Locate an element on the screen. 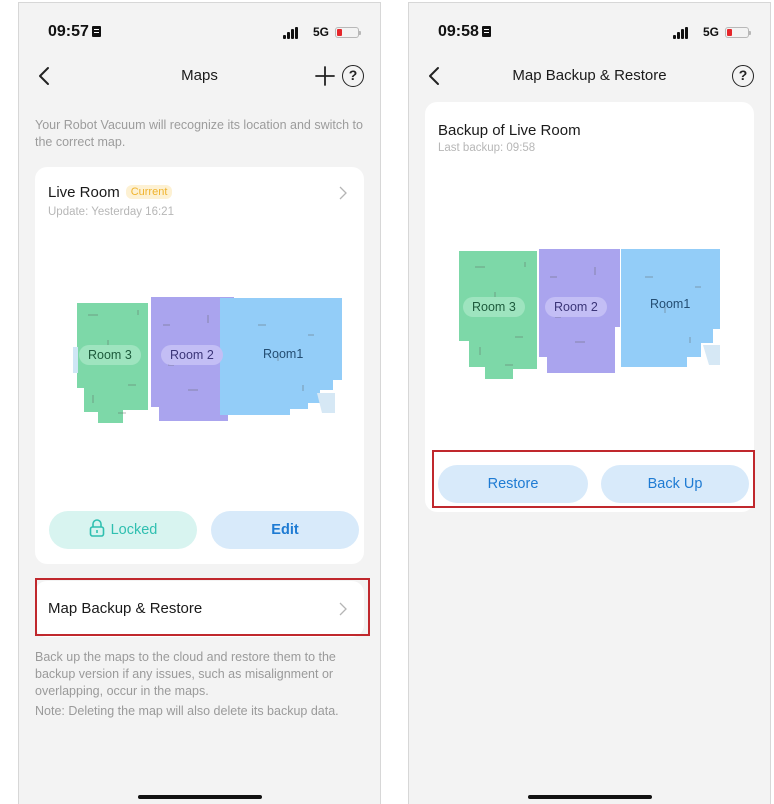 This screenshot has width=774, height=804. floor-map: Room 3 Room 2 Room1 is located at coordinates (205, 361).